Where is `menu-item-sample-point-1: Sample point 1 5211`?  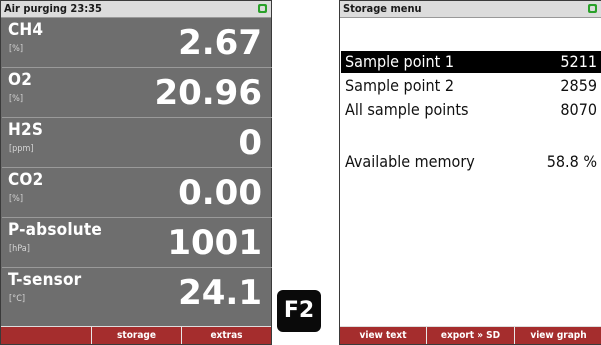
menu-item-sample-point-1: Sample point 1 5211 is located at coordinates (471, 62).